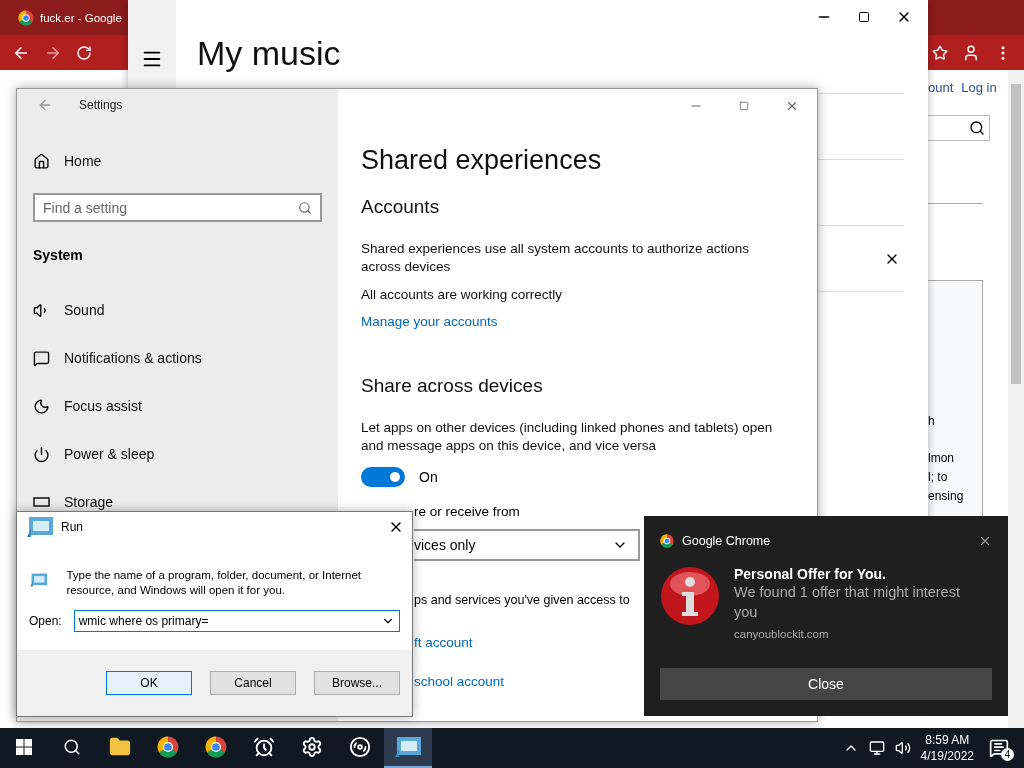 Image resolution: width=1024 pixels, height=768 pixels. Describe the element at coordinates (522, 600) in the screenshot. I see `description-text: ps and services you've given access to` at that location.